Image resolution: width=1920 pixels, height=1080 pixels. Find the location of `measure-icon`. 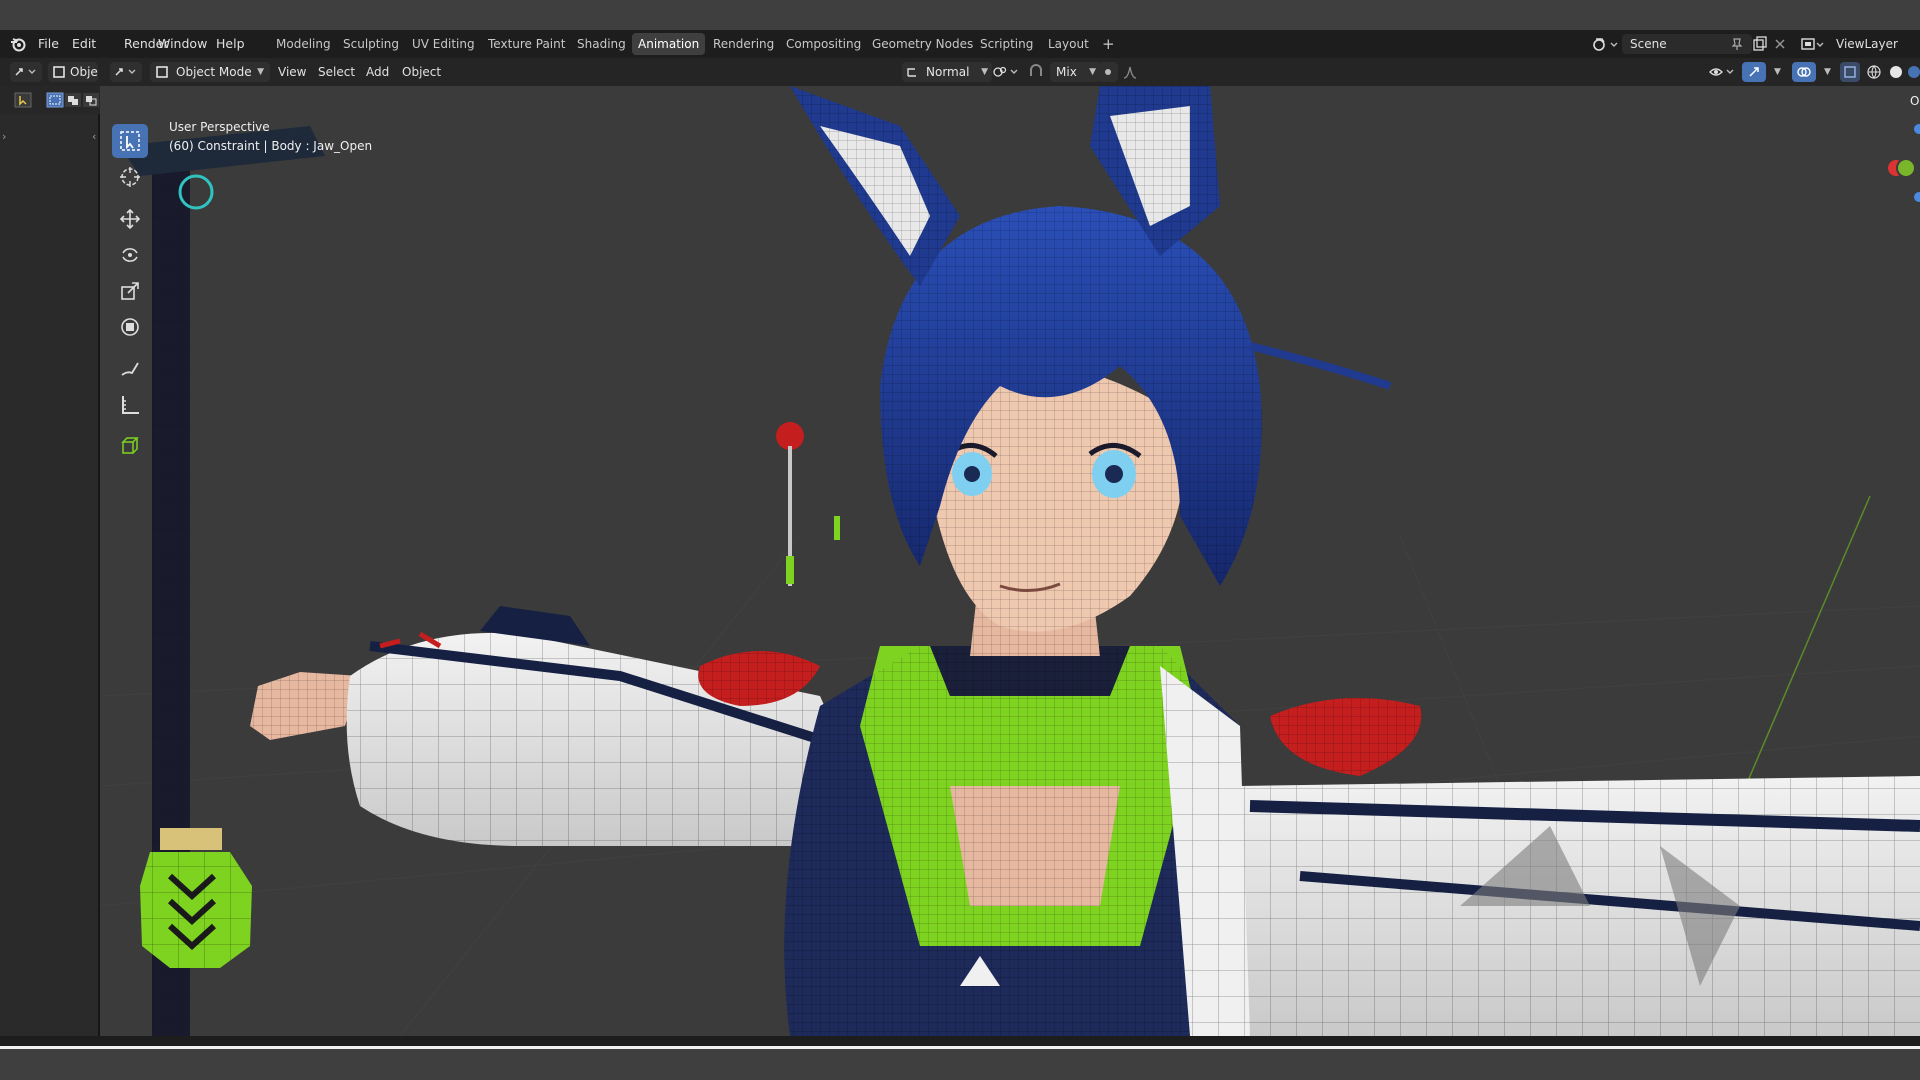

measure-icon is located at coordinates (130, 405).